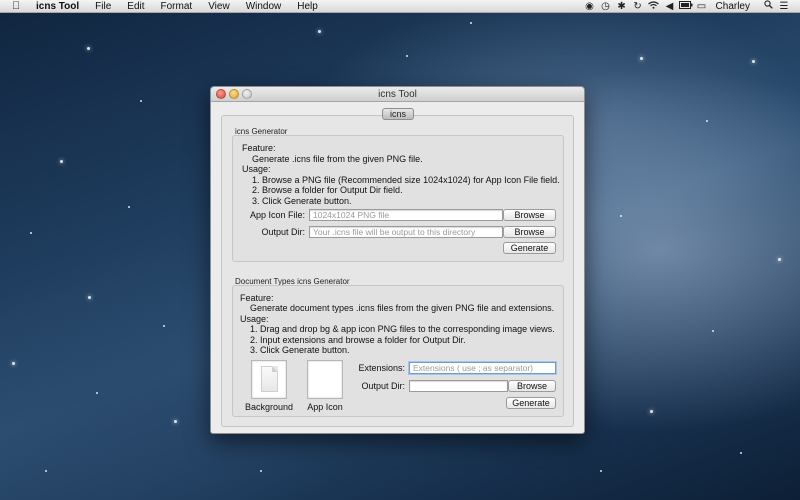 This screenshot has width=800, height=500. Describe the element at coordinates (531, 403) in the screenshot. I see `doc-generate-button: Generate` at that location.